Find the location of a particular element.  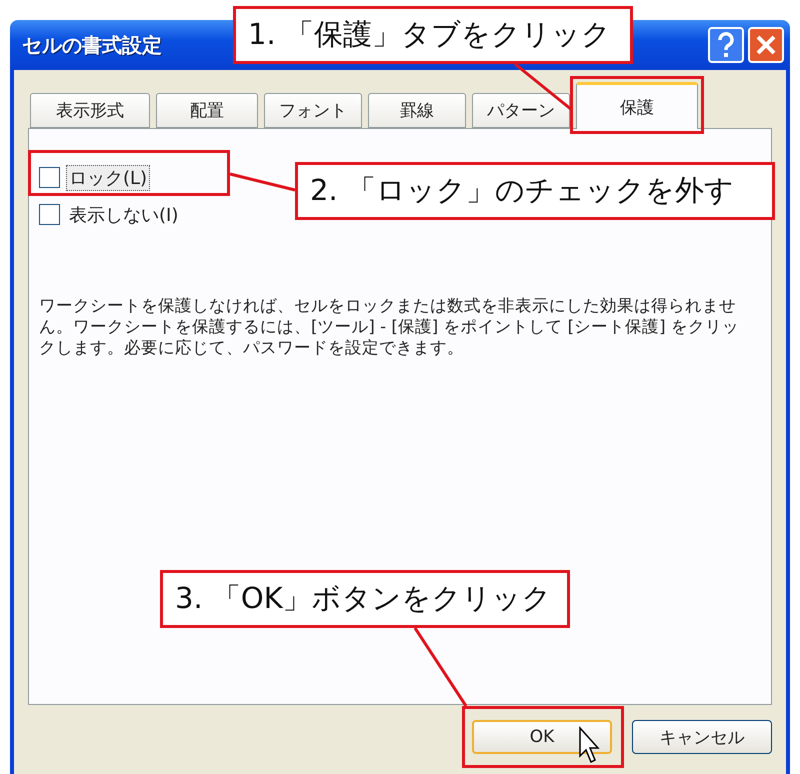

tab: パターン is located at coordinates (521, 110).